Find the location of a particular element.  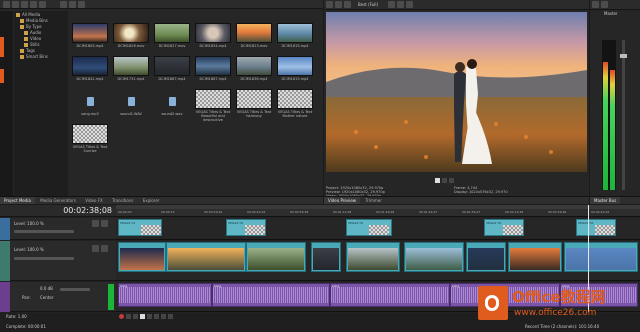

tab-explorer: Explorer is located at coordinates (151, 200).